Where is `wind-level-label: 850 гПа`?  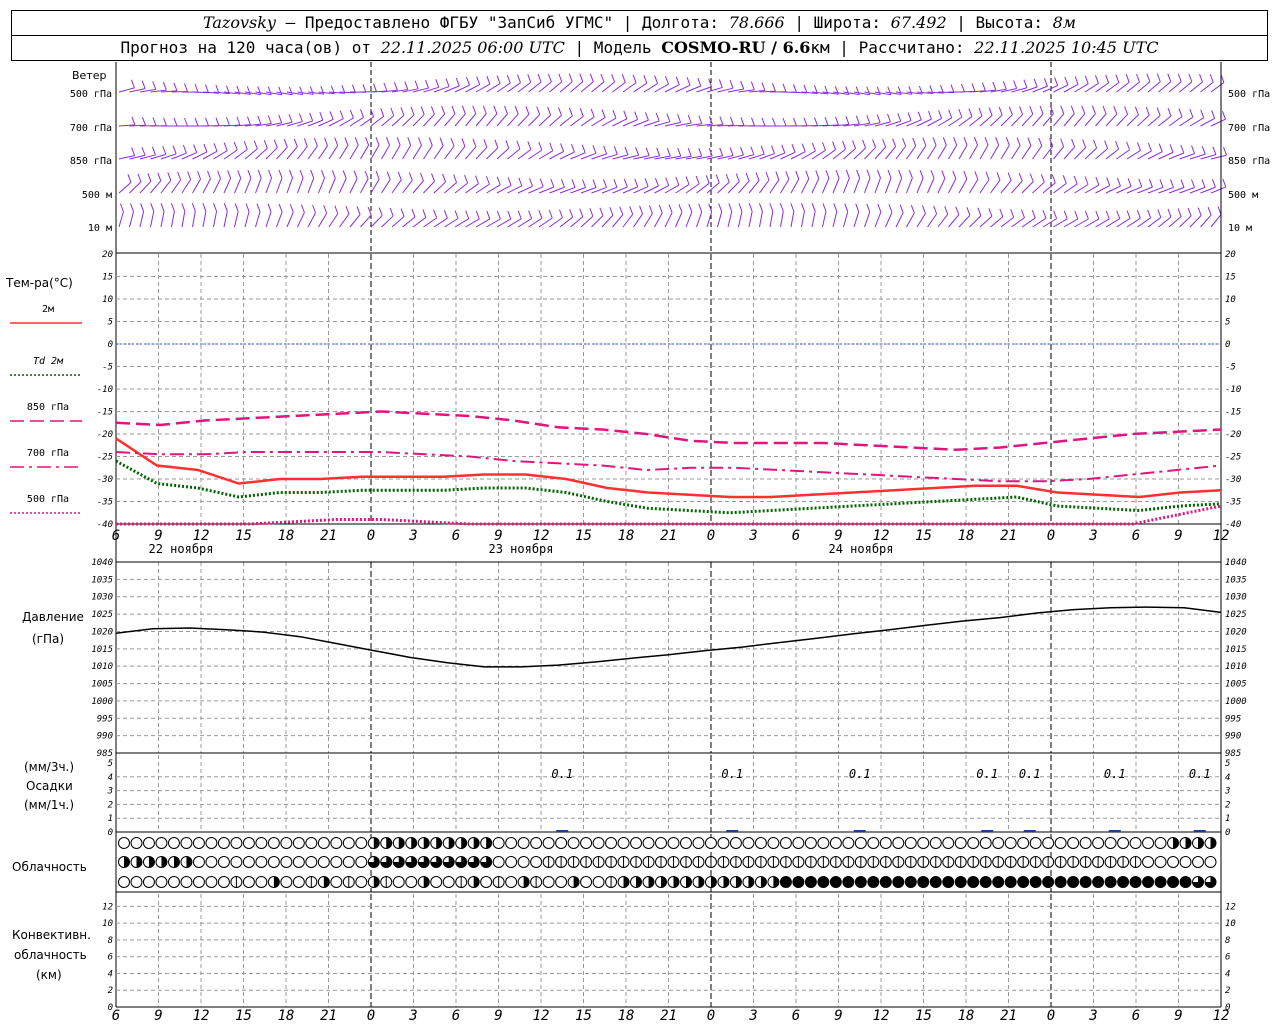
wind-level-label: 850 гПа is located at coordinates (1249, 161).